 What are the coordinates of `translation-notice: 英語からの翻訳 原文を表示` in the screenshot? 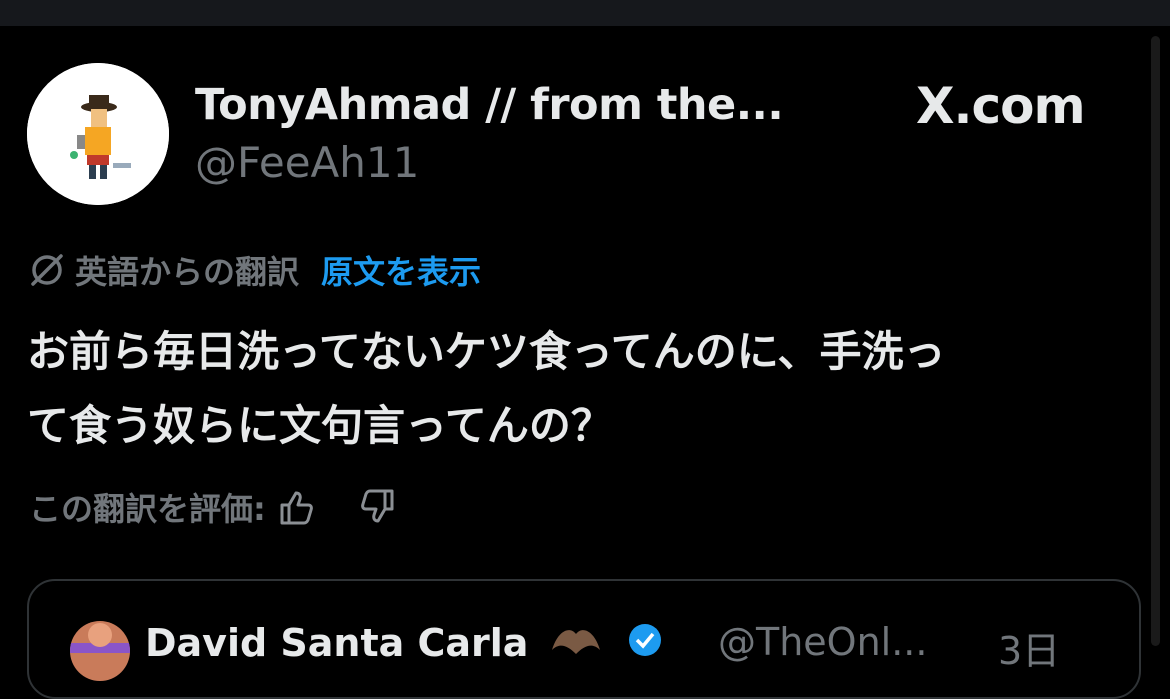 It's located at (254, 270).